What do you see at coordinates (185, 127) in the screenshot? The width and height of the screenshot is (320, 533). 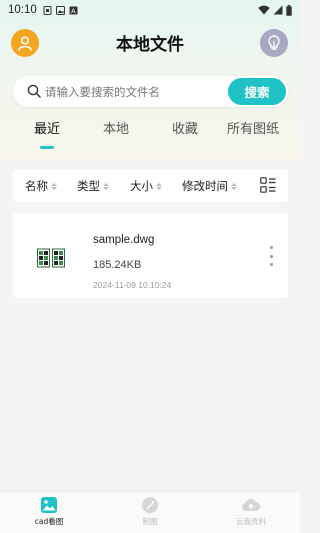 I see `tab-favorites: 收藏` at bounding box center [185, 127].